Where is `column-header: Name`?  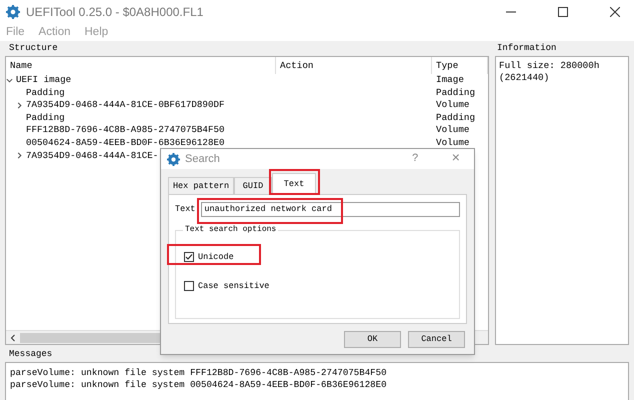 column-header: Name is located at coordinates (141, 65).